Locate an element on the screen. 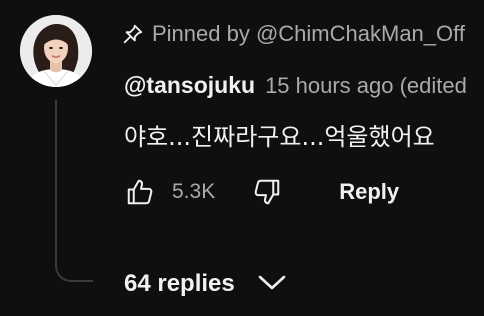 The width and height of the screenshot is (484, 316). chevron-down-icon is located at coordinates (272, 284).